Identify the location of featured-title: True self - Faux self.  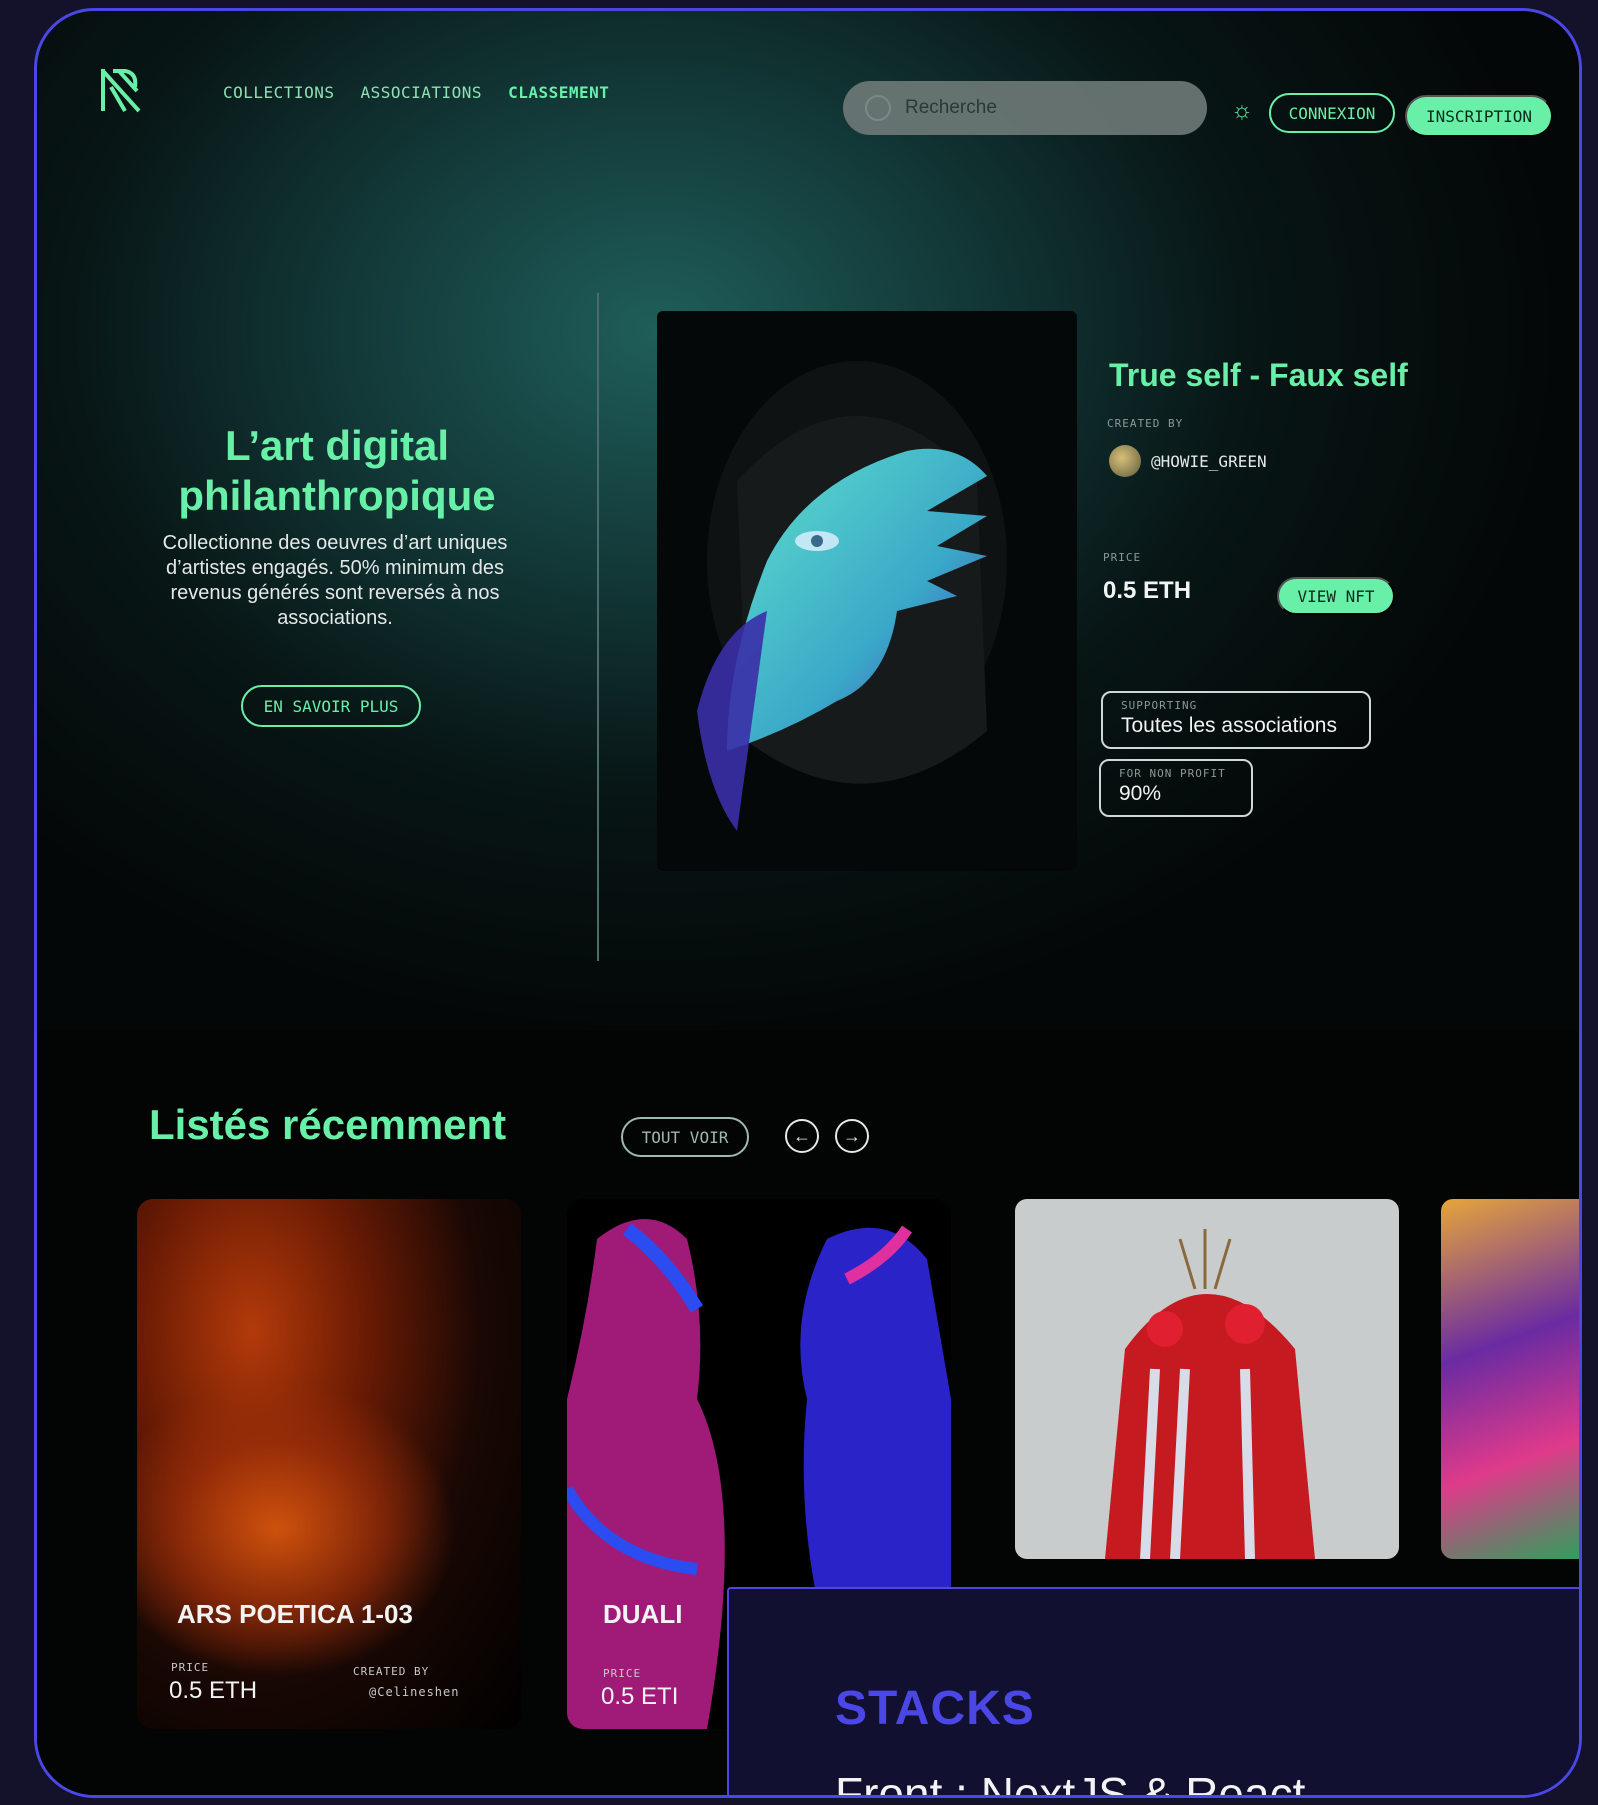
(1258, 375).